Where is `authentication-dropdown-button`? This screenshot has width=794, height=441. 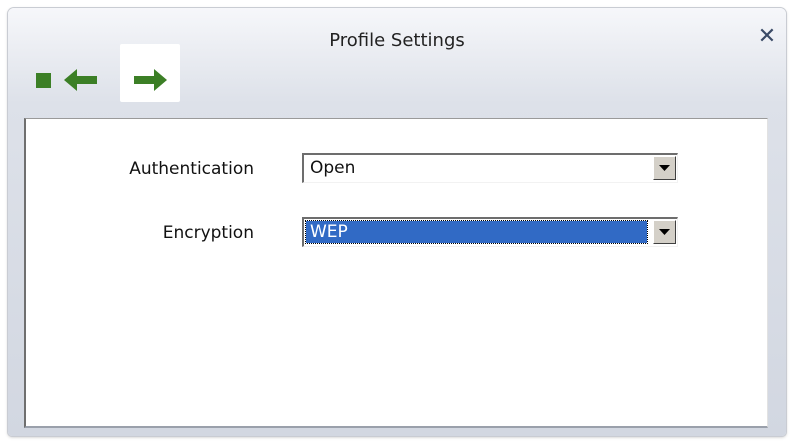 authentication-dropdown-button is located at coordinates (664, 168).